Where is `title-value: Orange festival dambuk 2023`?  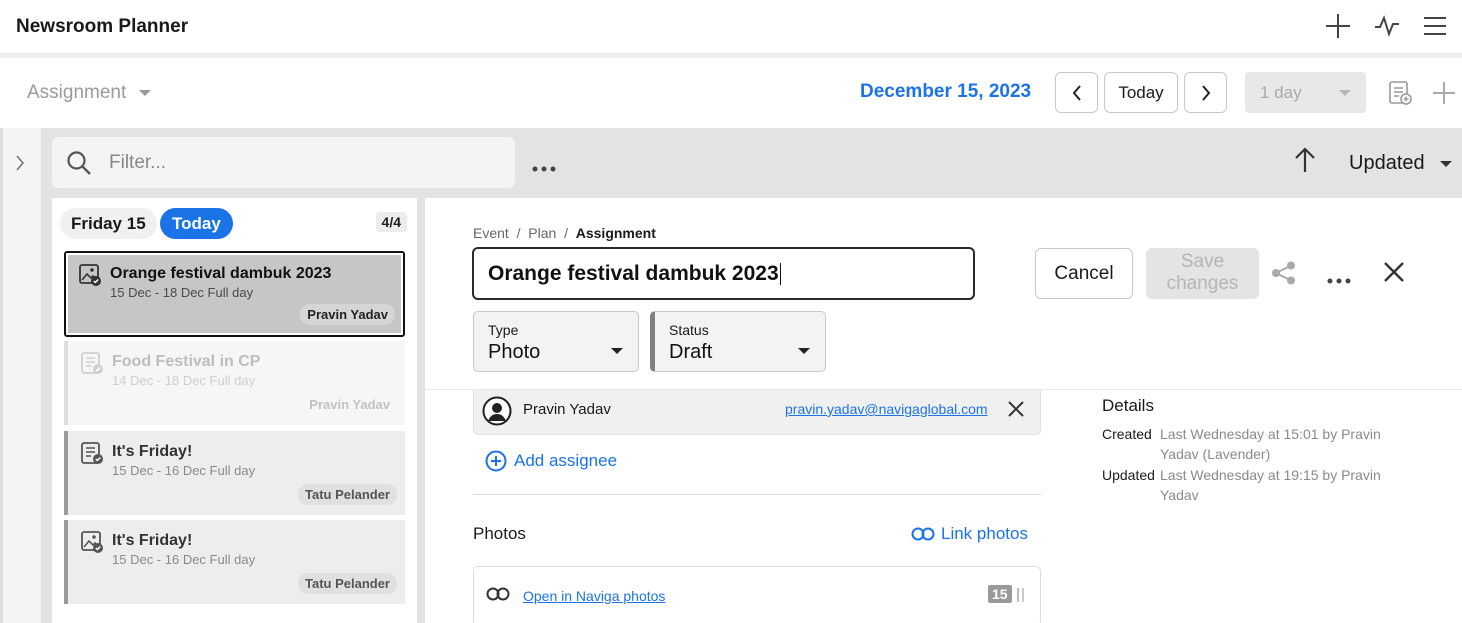 title-value: Orange festival dambuk 2023 is located at coordinates (633, 273).